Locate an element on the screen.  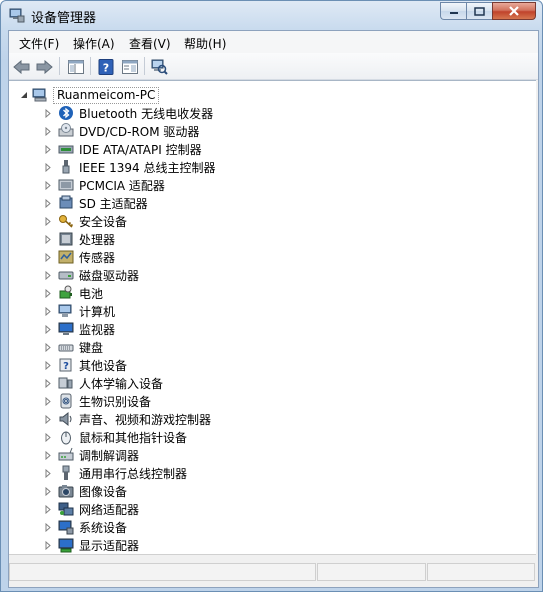
tree-item-label: 系统设备 is located at coordinates (103, 527).